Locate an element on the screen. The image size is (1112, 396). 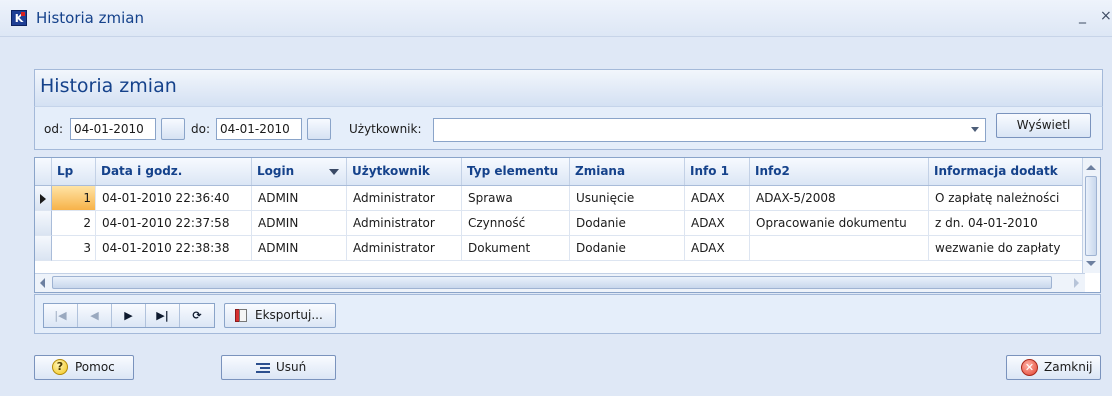
close-button: ✕ Zamknij is located at coordinates (1053, 367).